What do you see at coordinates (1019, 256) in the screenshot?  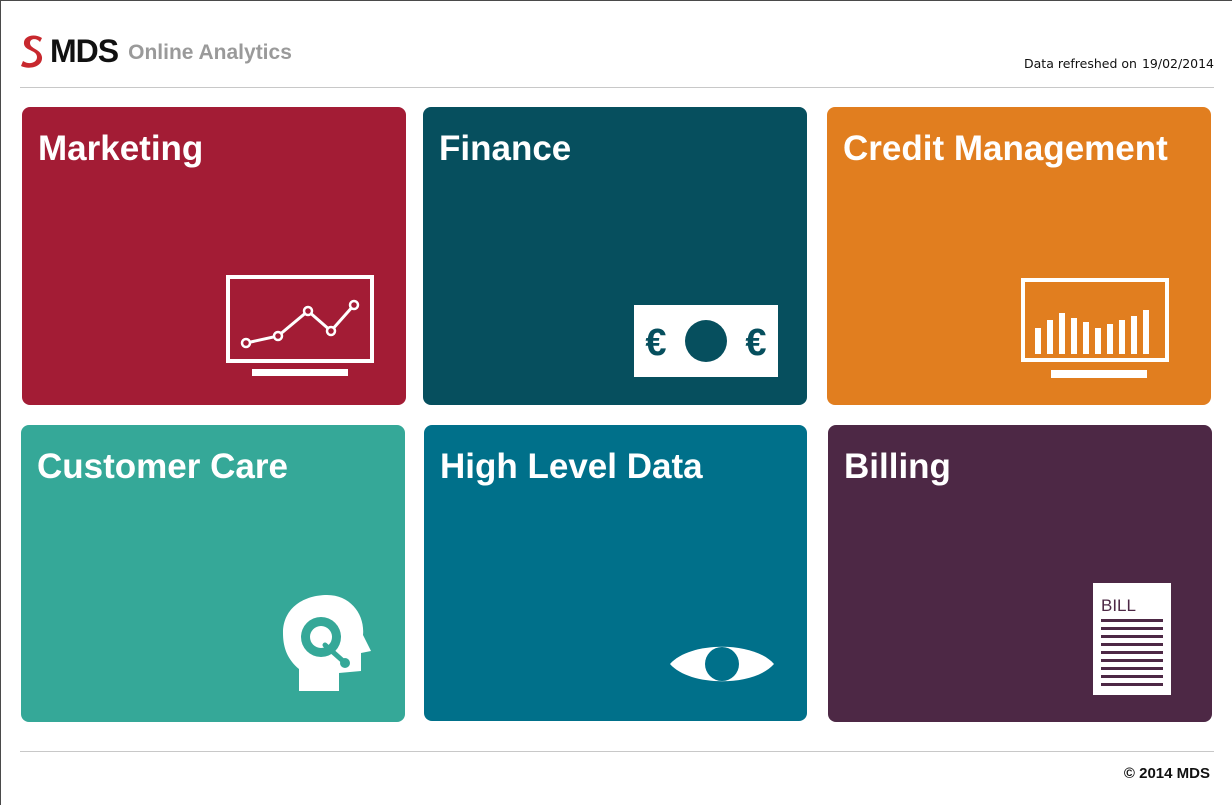 I see `tile-credit-management: Credit Management` at bounding box center [1019, 256].